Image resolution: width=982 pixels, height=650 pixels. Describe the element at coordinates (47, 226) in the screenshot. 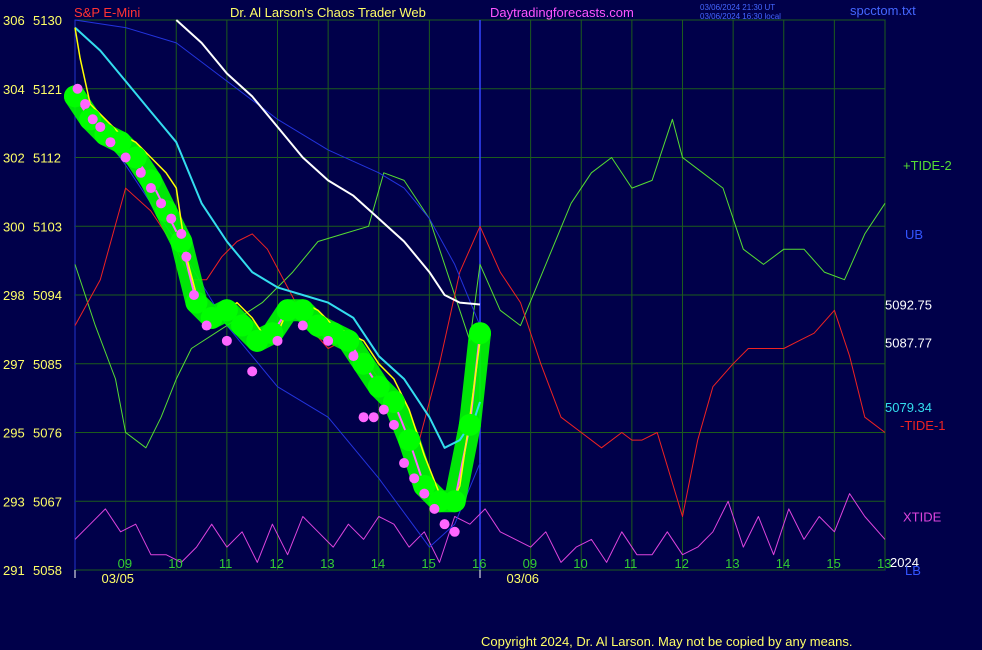

I see `y-tick-right: 5103` at that location.